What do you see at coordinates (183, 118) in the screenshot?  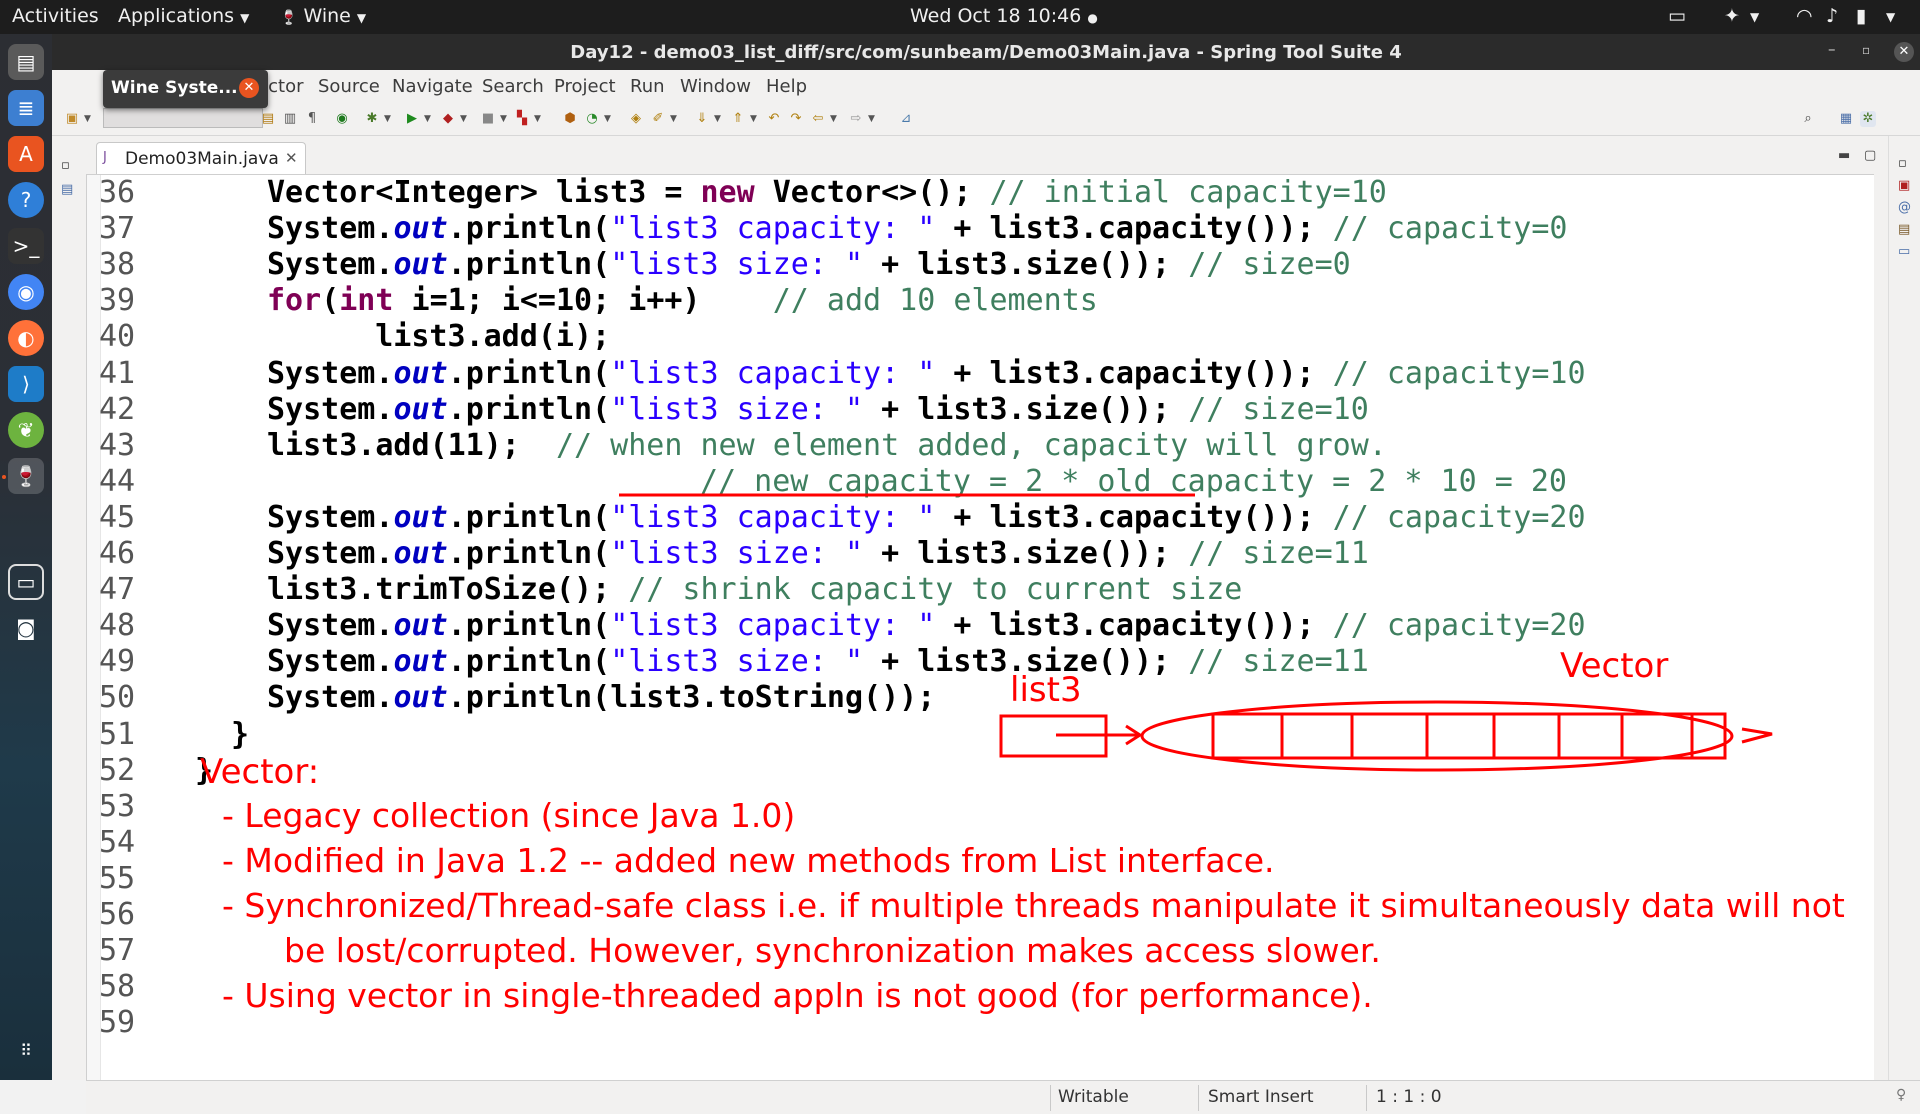 I see `wine-tray-strip` at bounding box center [183, 118].